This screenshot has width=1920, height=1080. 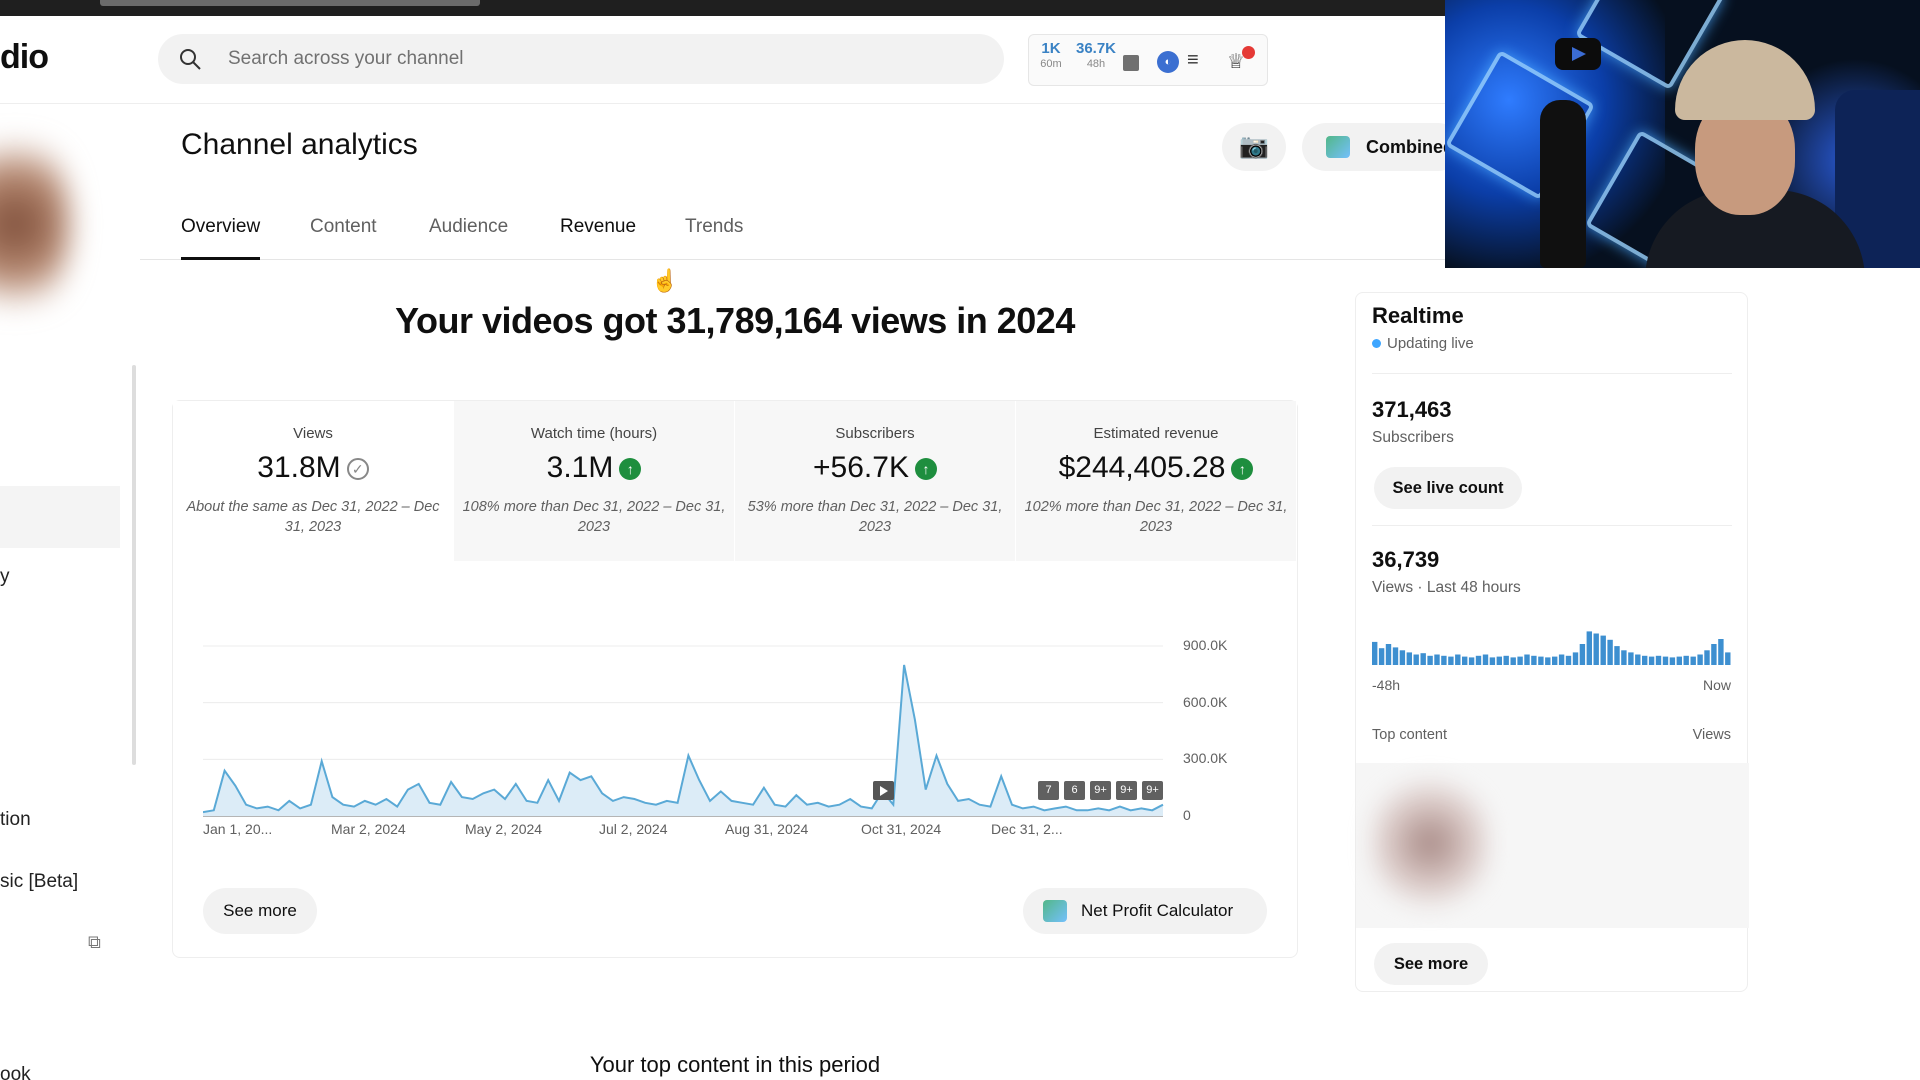 I want to click on combined-button: Combined, so click(x=1382, y=147).